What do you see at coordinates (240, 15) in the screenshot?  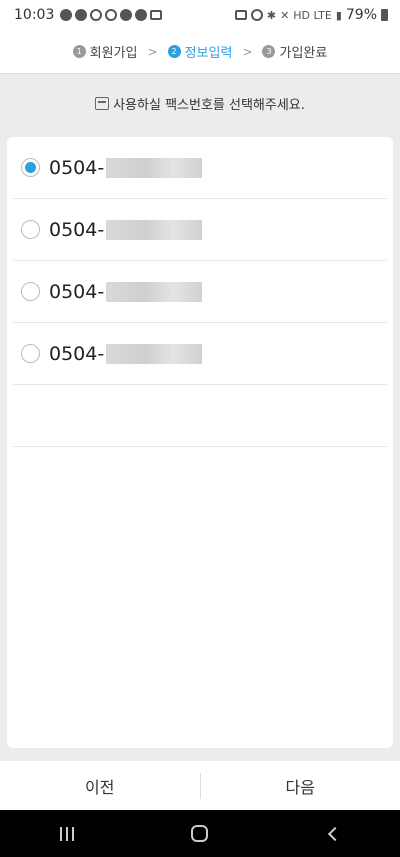 I see `lock-icon` at bounding box center [240, 15].